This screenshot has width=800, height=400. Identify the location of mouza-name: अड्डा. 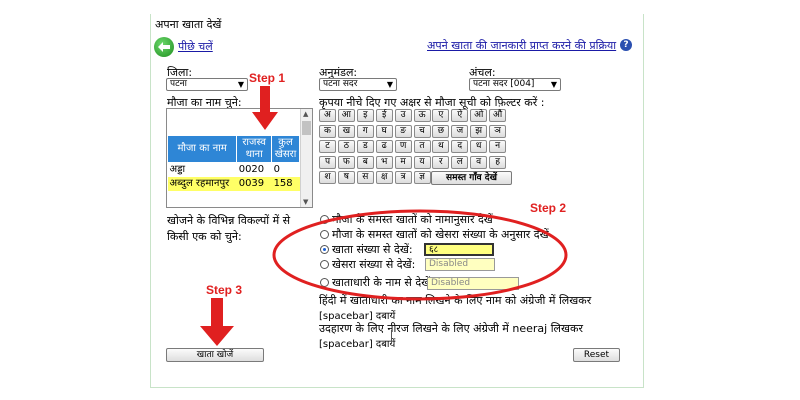
(177, 169).